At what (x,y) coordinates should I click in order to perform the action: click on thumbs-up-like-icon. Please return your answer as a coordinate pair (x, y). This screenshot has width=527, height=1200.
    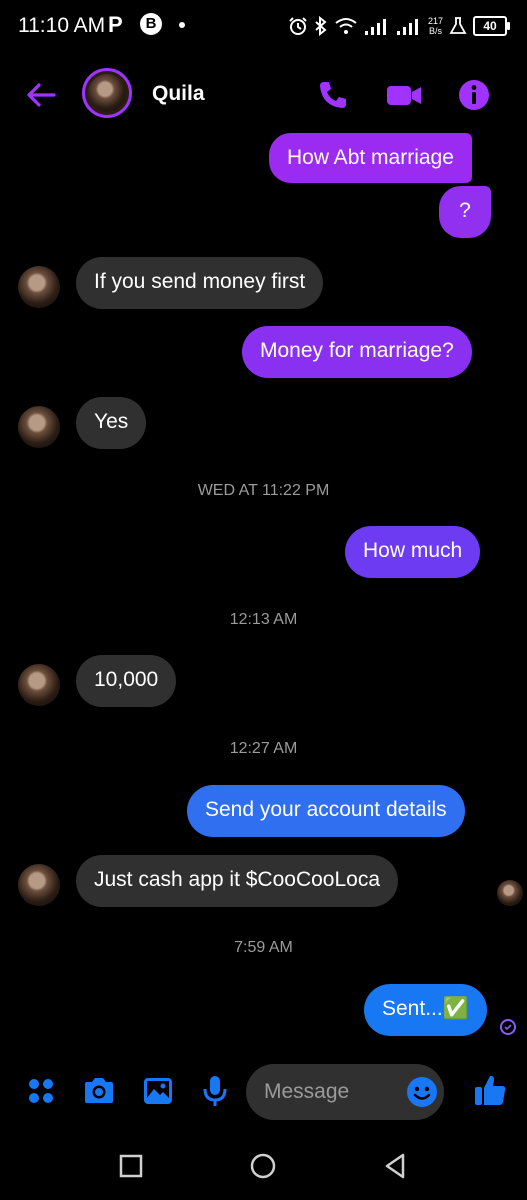
    Looking at the image, I should click on (490, 1090).